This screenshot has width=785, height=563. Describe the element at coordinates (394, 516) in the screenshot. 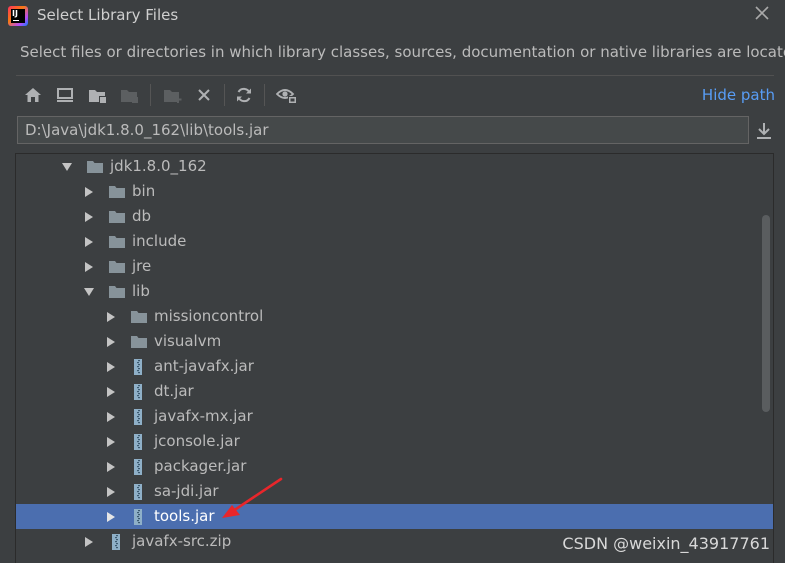

I see `tree-item: tools.jar` at that location.